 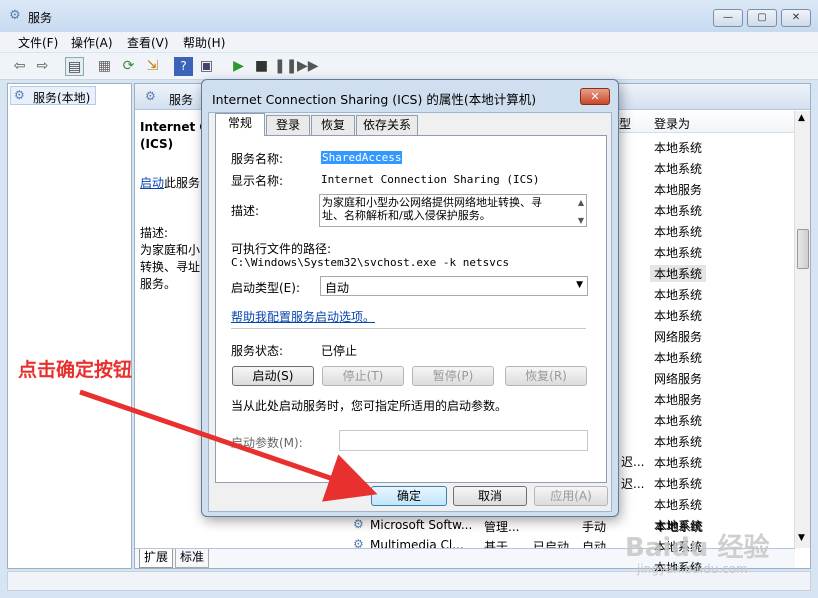 I want to click on annotation-arrow, so click(x=228, y=445).